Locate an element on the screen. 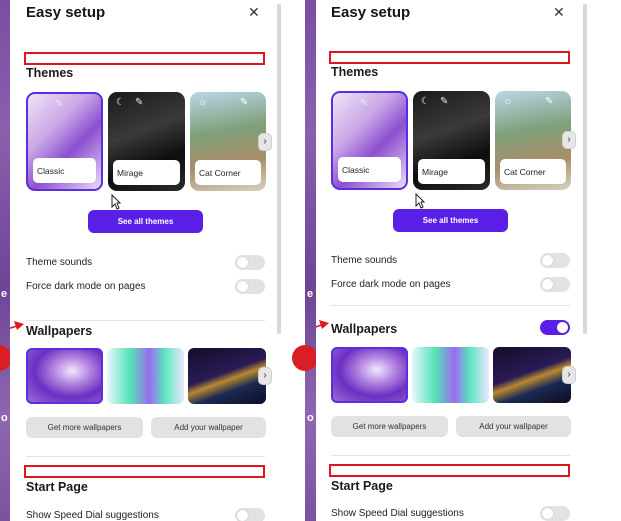  background-wallpaper is located at coordinates (5, 260).